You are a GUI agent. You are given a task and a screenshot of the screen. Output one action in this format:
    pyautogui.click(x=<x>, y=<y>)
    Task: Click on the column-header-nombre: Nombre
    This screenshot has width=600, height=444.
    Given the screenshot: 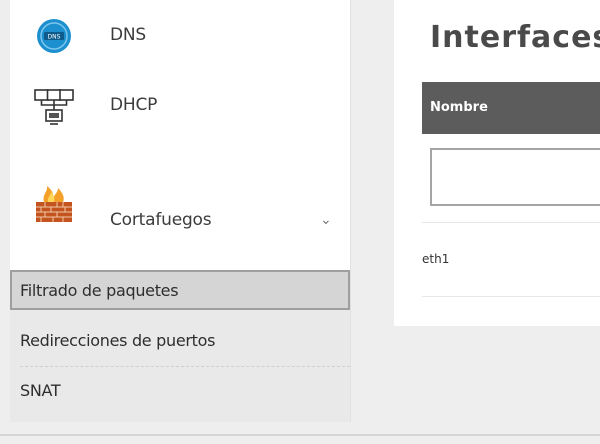 What is the action you would take?
    pyautogui.click(x=459, y=107)
    